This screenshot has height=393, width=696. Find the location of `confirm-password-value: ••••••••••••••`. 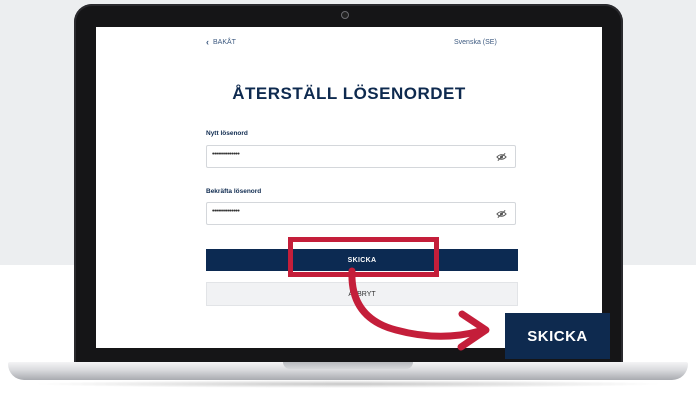

confirm-password-value: •••••••••••••• is located at coordinates (226, 211).